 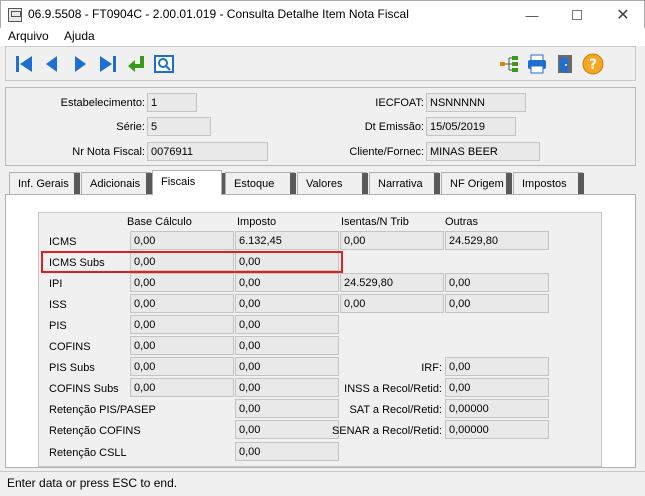 What do you see at coordinates (497, 387) in the screenshot?
I see `inss-field: 0,00` at bounding box center [497, 387].